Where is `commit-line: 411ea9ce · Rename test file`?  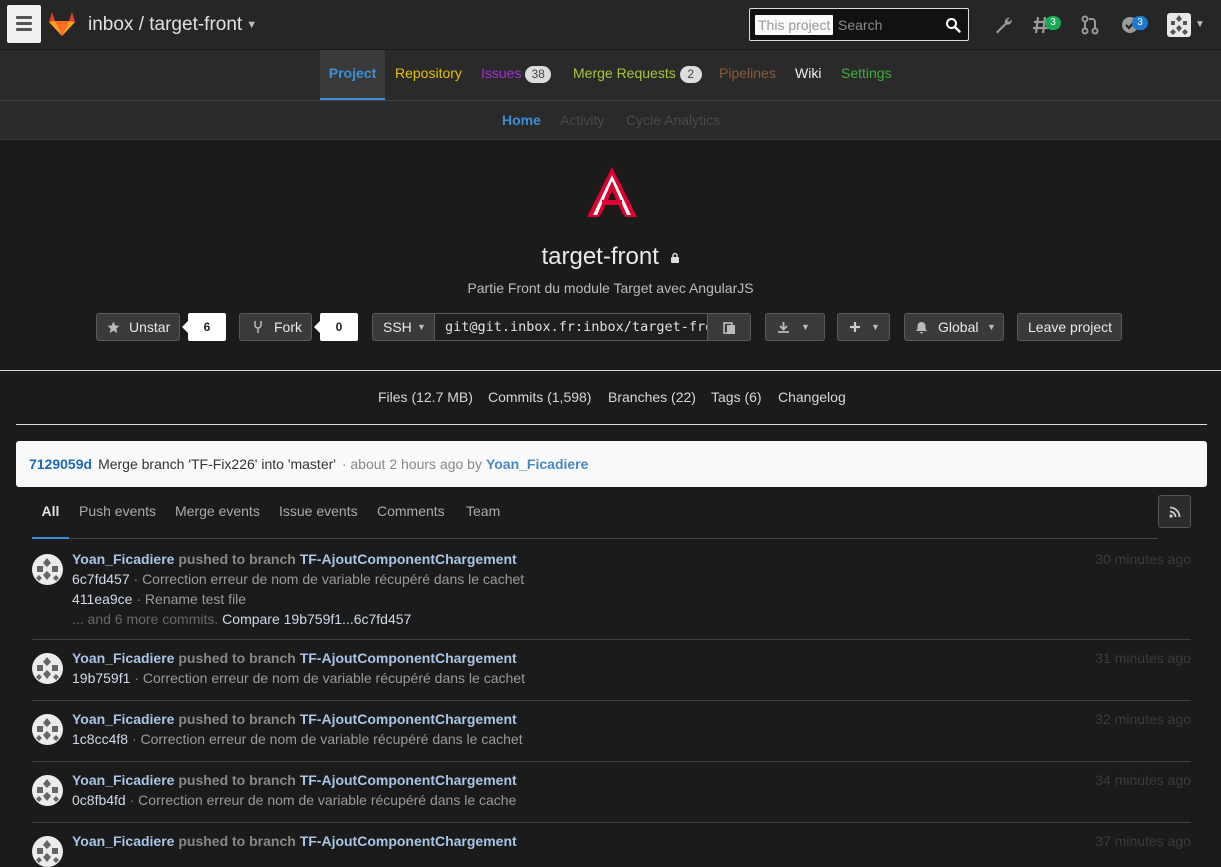 commit-line: 411ea9ce · Rename test file is located at coordinates (159, 599).